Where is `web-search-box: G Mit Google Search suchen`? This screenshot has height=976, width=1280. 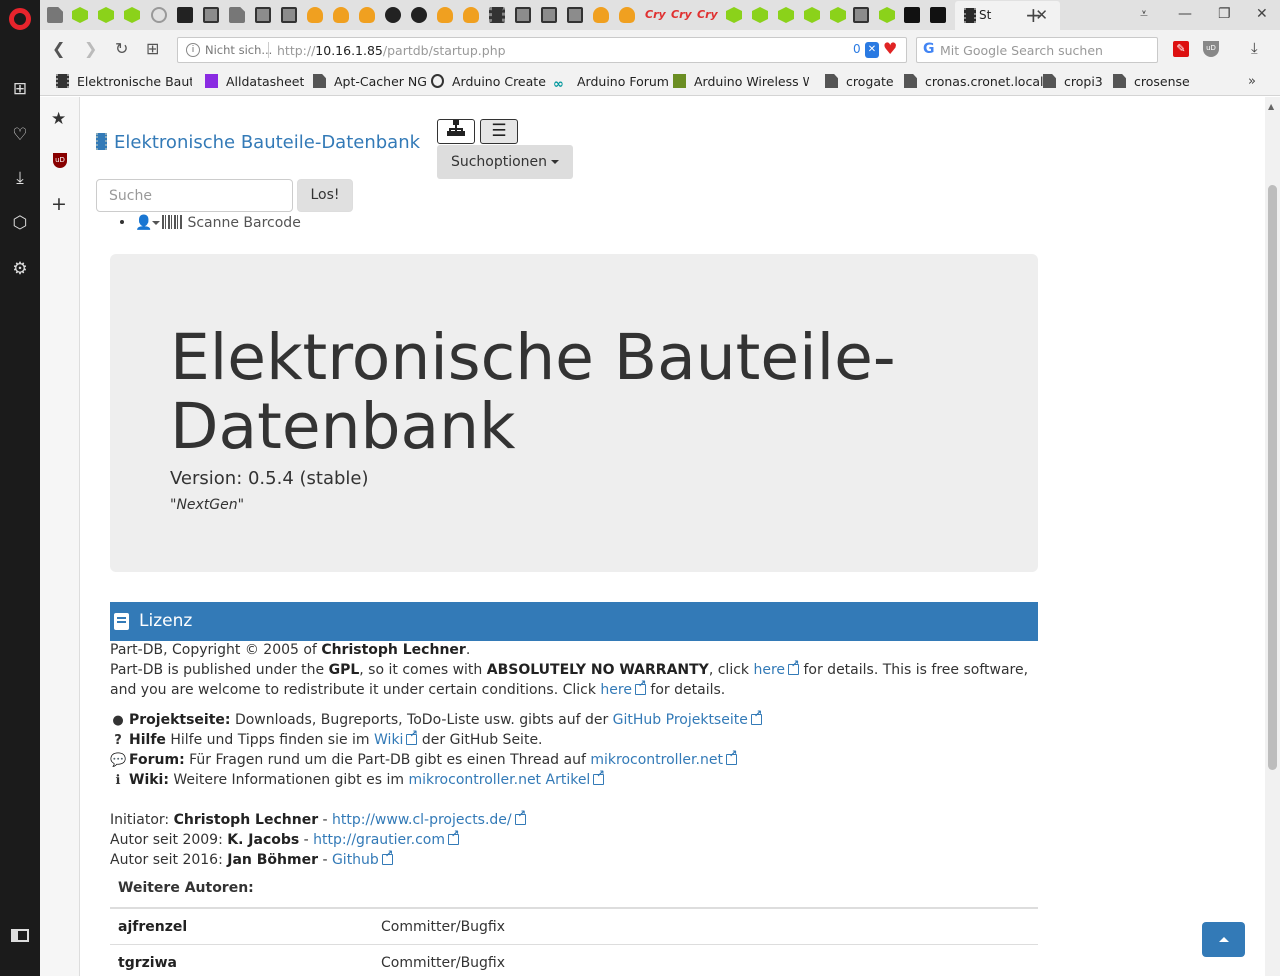 web-search-box: G Mit Google Search suchen is located at coordinates (1037, 50).